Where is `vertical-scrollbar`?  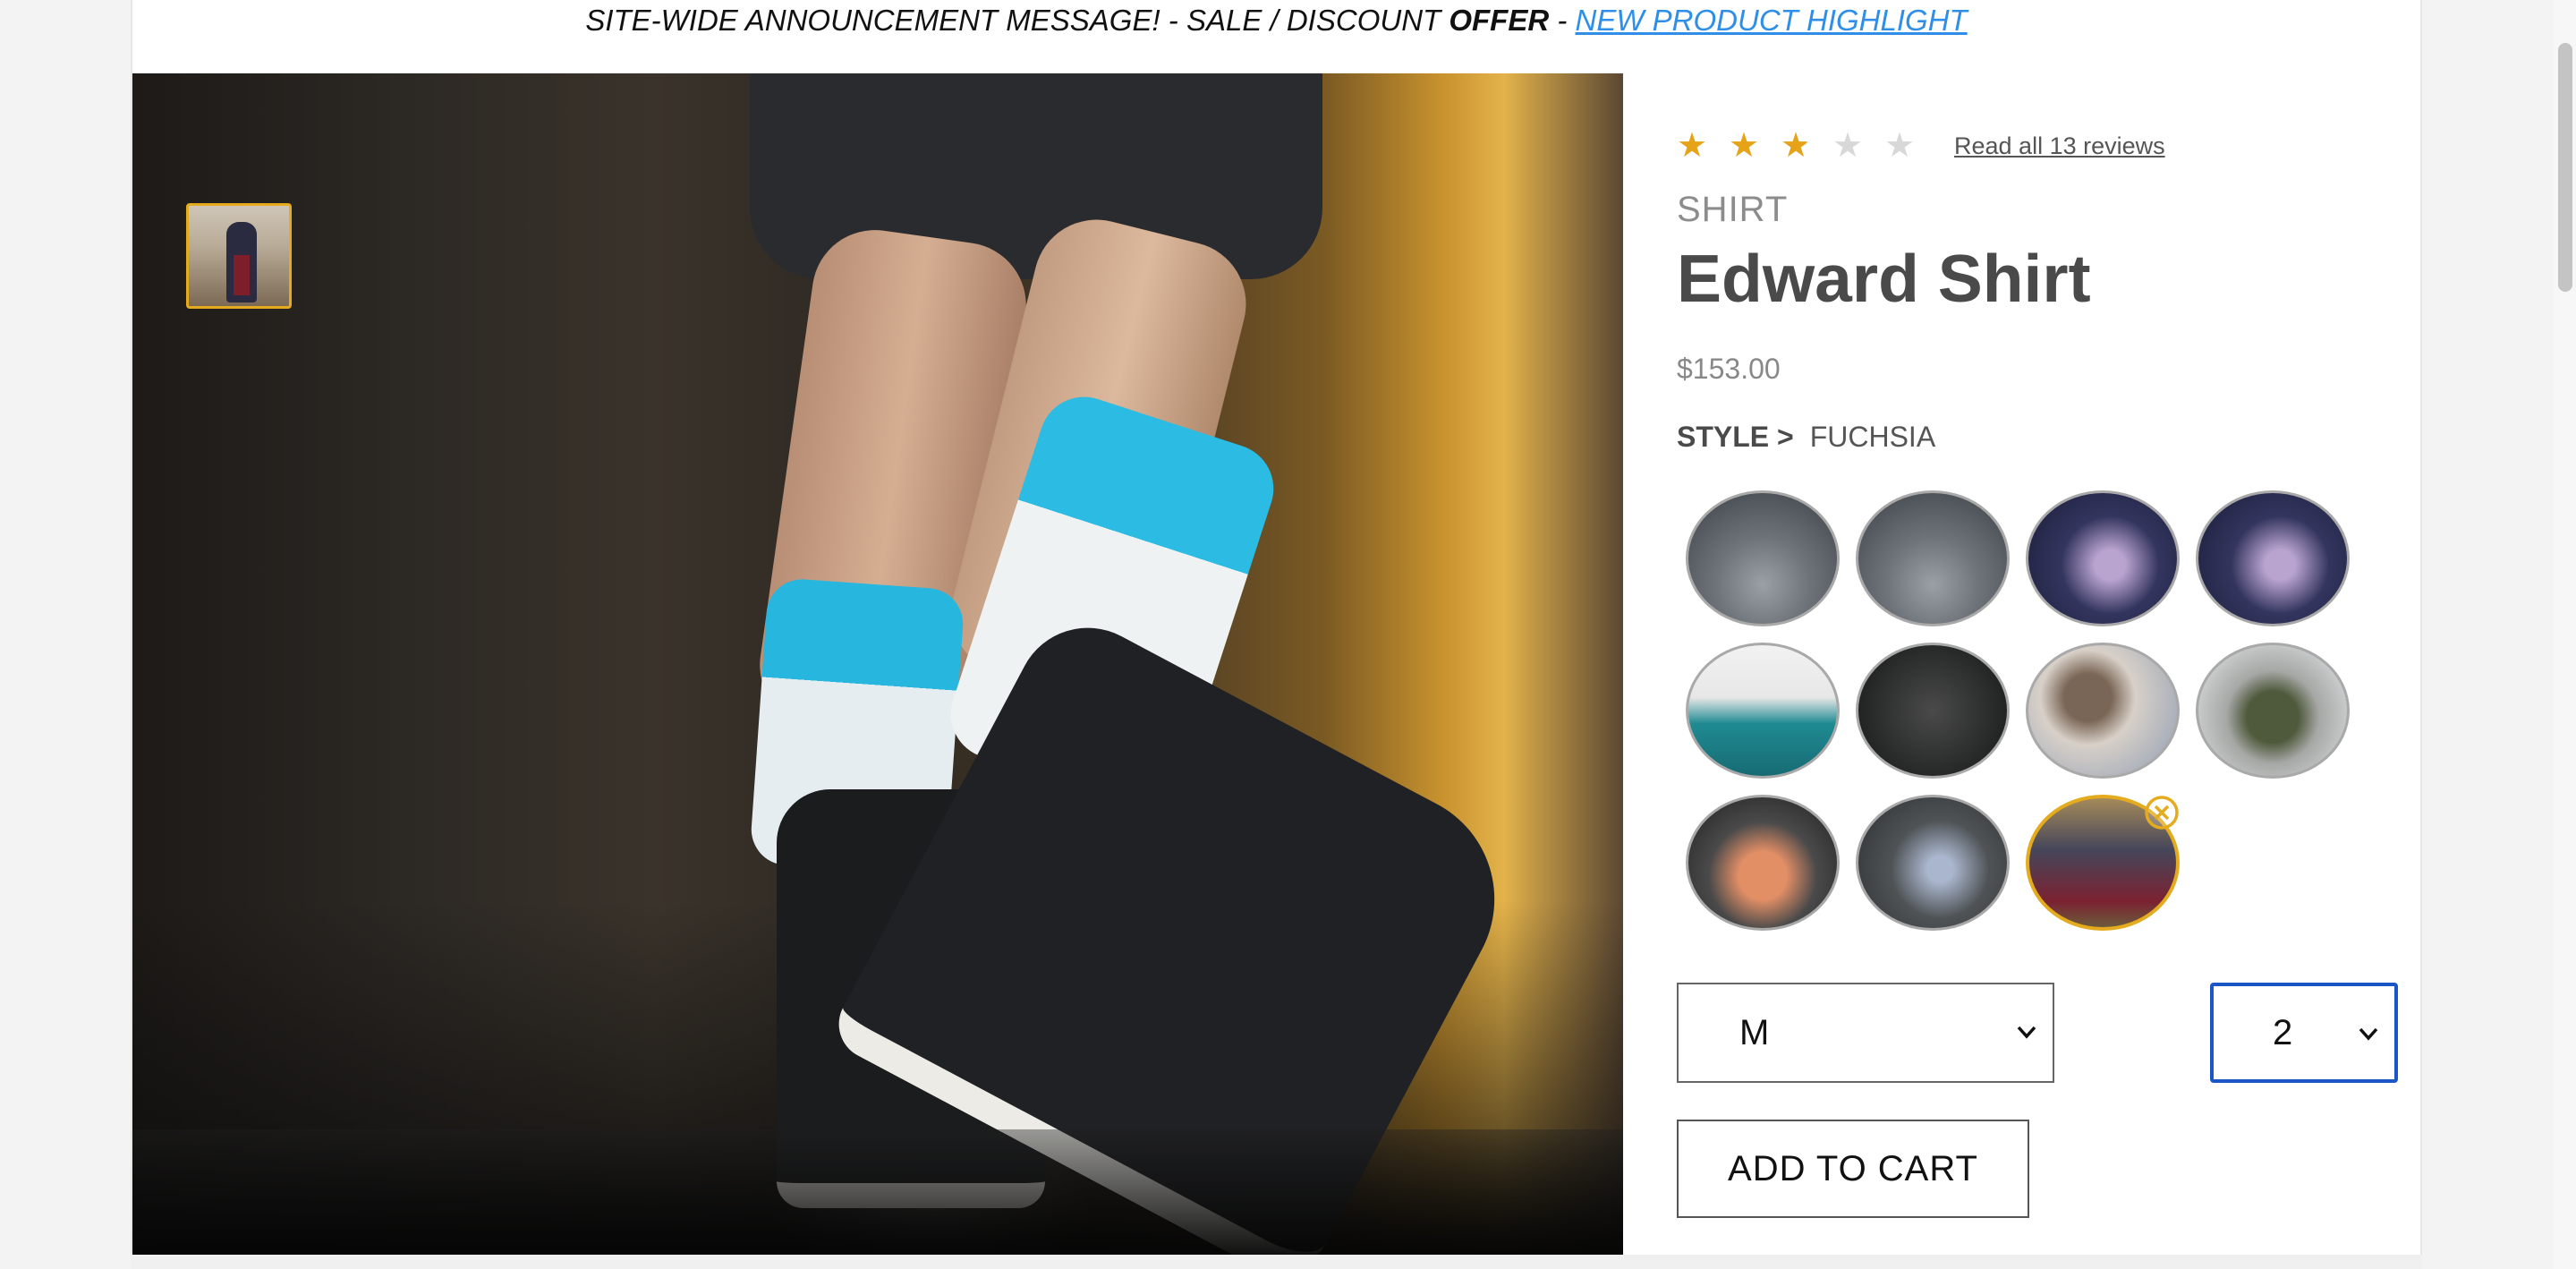
vertical-scrollbar is located at coordinates (2564, 634).